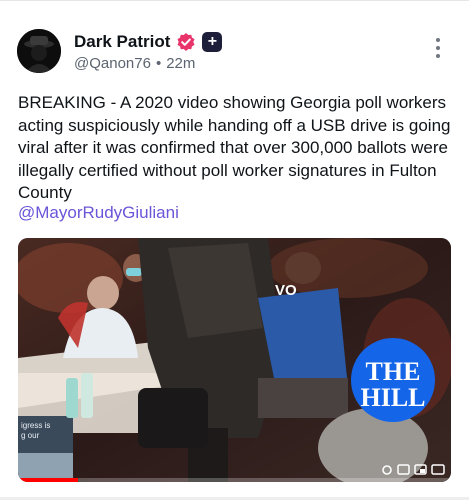  I want to click on logo-line-1: THE, so click(393, 371).